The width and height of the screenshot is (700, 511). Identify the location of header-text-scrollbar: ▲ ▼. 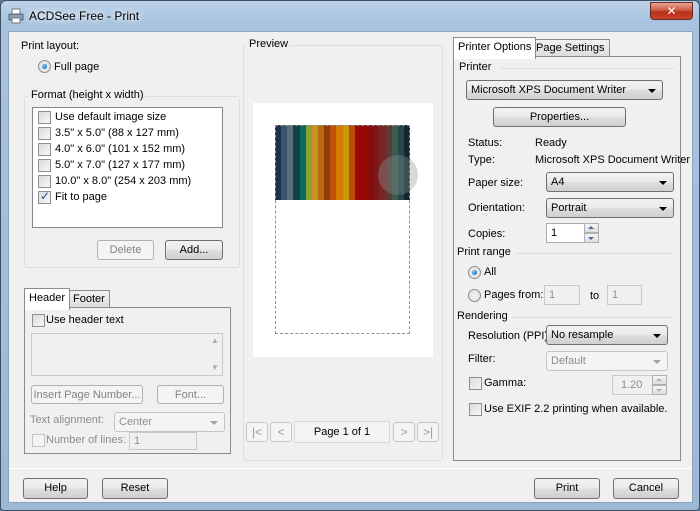
(215, 354).